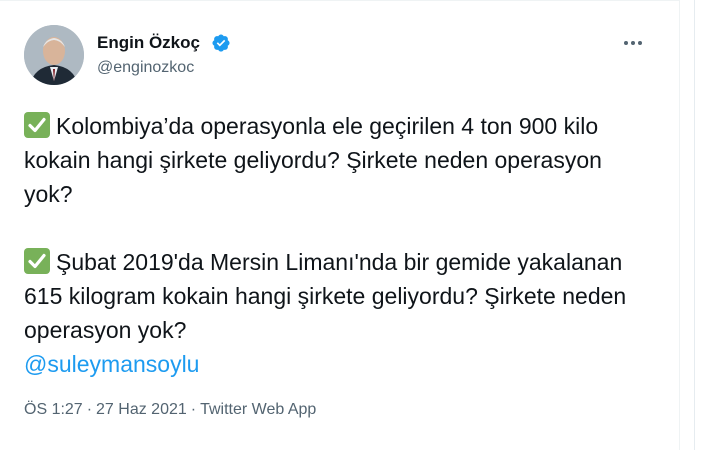 This screenshot has width=706, height=450. I want to click on verified-badge-icon, so click(221, 43).